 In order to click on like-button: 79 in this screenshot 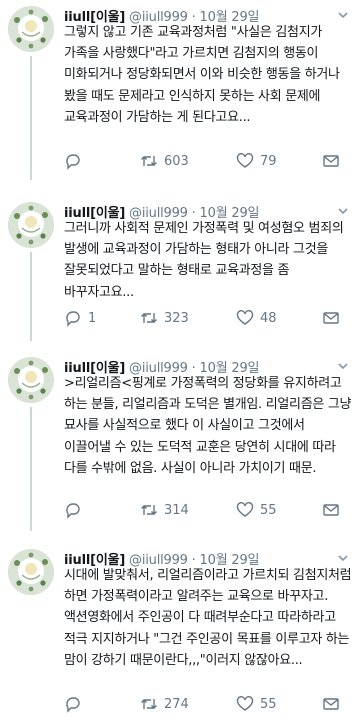, I will do `click(256, 161)`.